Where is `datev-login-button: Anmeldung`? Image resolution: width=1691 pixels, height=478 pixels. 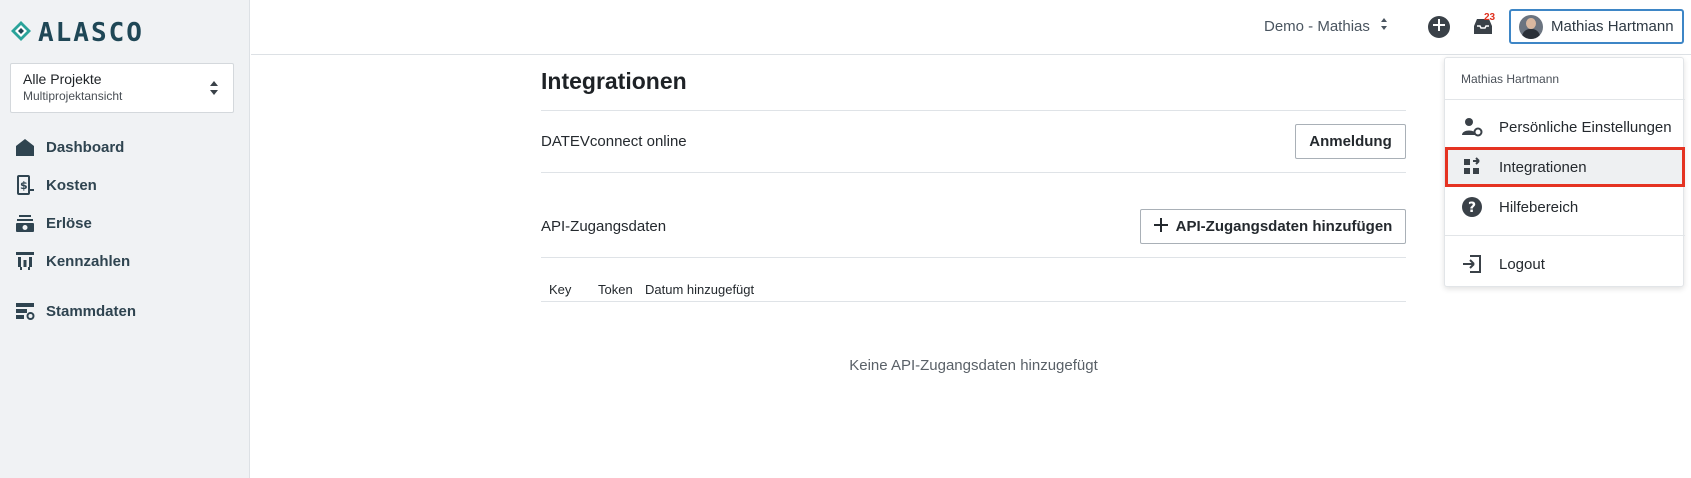
datev-login-button: Anmeldung is located at coordinates (1350, 141).